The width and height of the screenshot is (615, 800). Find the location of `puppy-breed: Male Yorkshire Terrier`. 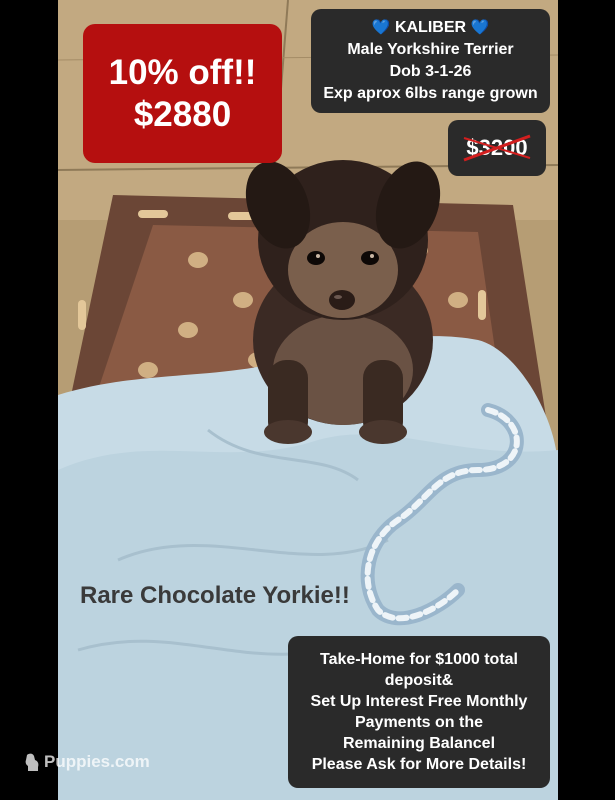

puppy-breed: Male Yorkshire Terrier is located at coordinates (430, 49).